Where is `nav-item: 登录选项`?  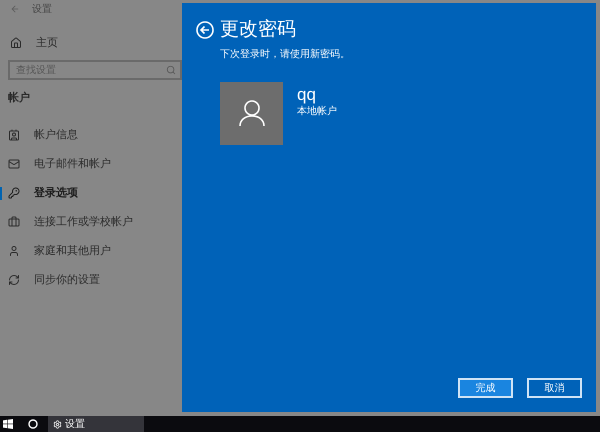
nav-item: 登录选项 is located at coordinates (91, 193).